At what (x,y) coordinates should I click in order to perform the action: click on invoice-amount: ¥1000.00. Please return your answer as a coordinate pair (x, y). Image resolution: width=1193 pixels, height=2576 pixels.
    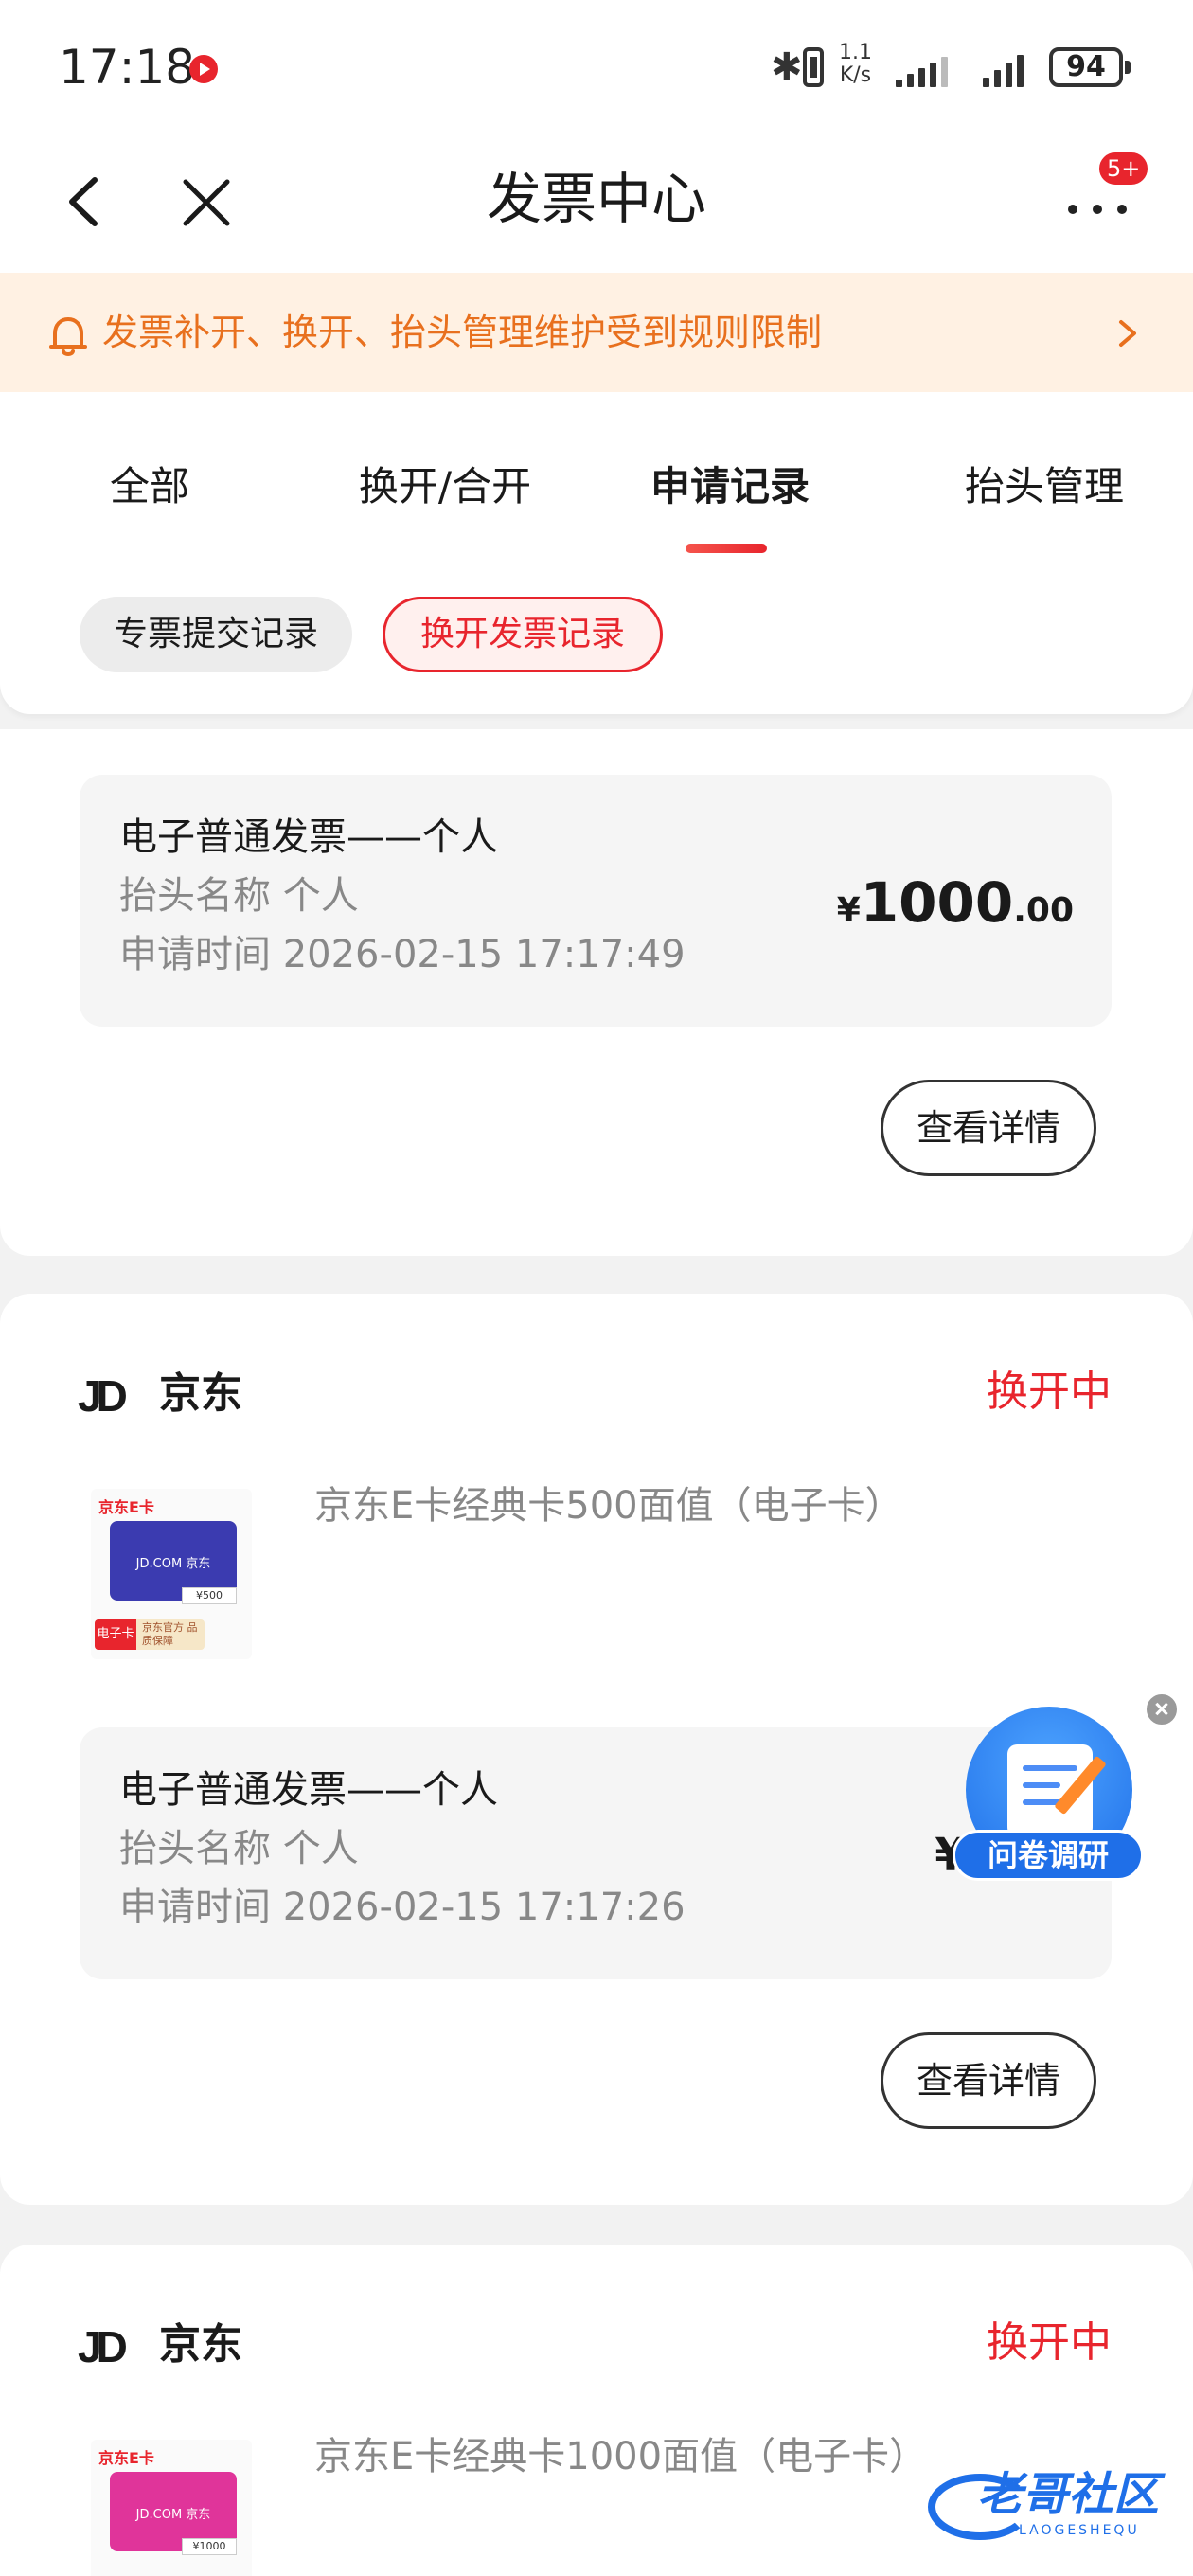
    Looking at the image, I should click on (955, 909).